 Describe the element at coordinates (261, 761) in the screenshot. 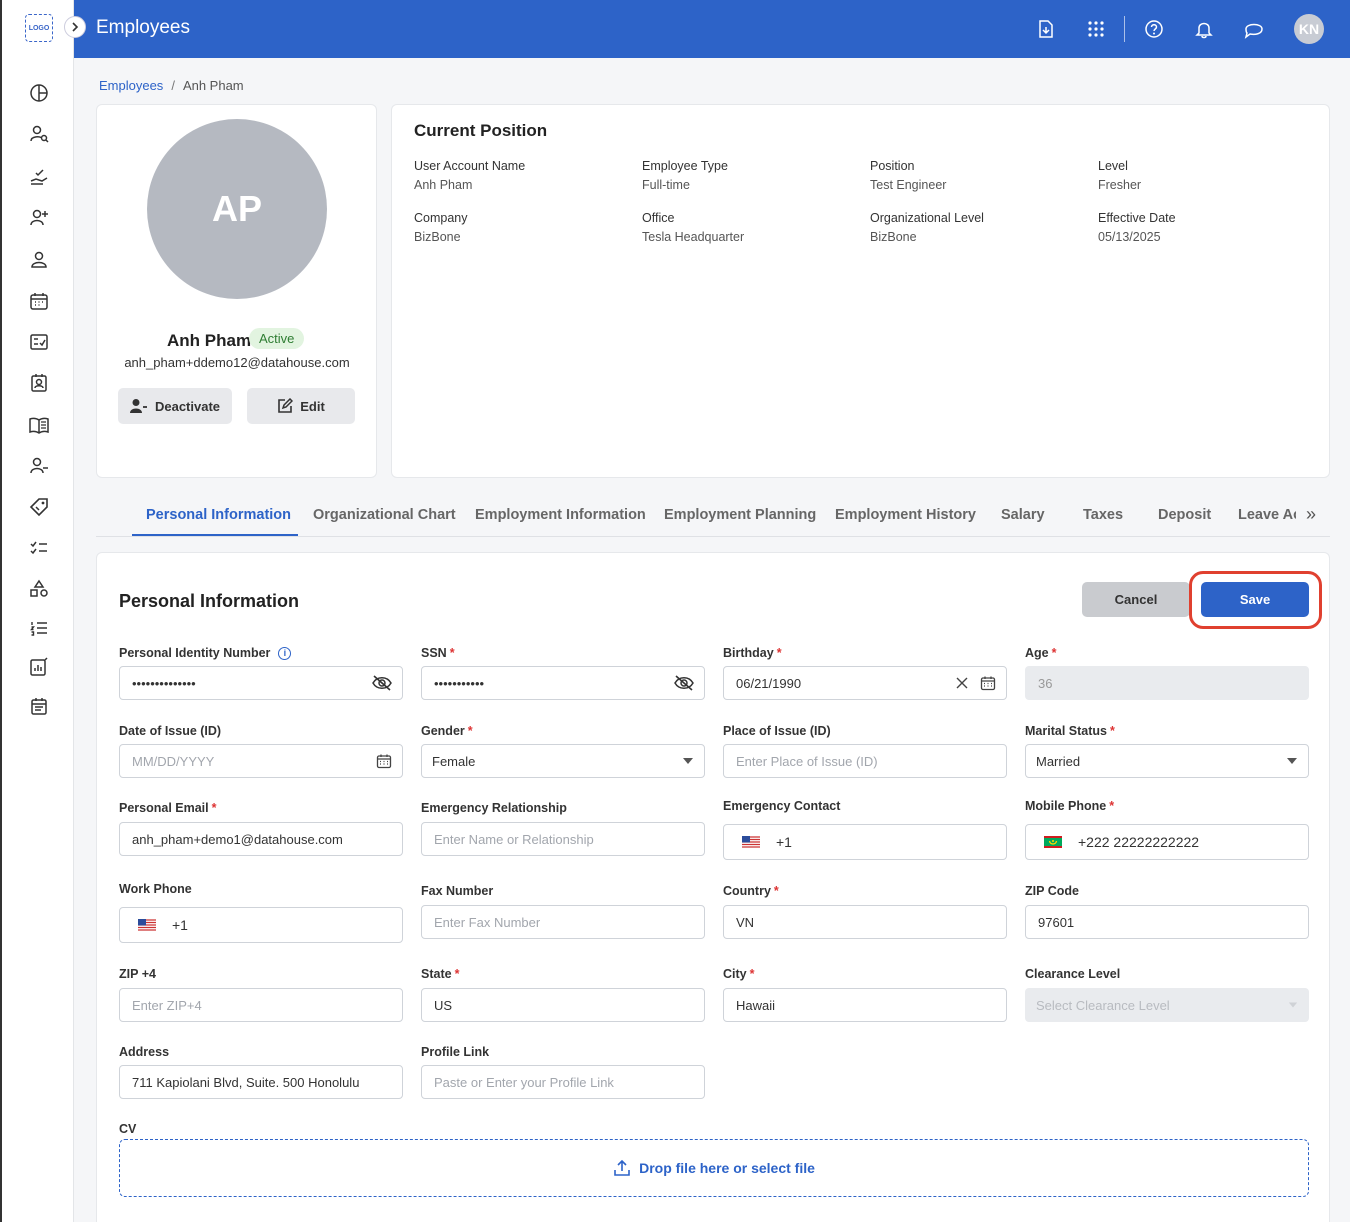

I see `date-of-issue-field: MM/DD/YYYY` at that location.